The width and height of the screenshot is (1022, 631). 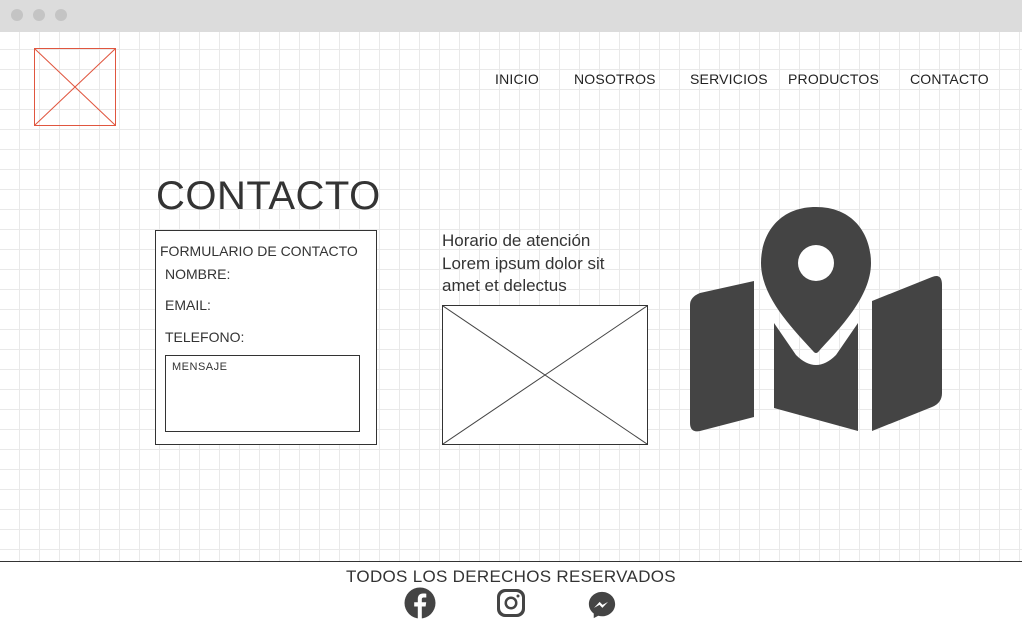 What do you see at coordinates (833, 79) in the screenshot?
I see `nav-item-productos: PRODUCTOS` at bounding box center [833, 79].